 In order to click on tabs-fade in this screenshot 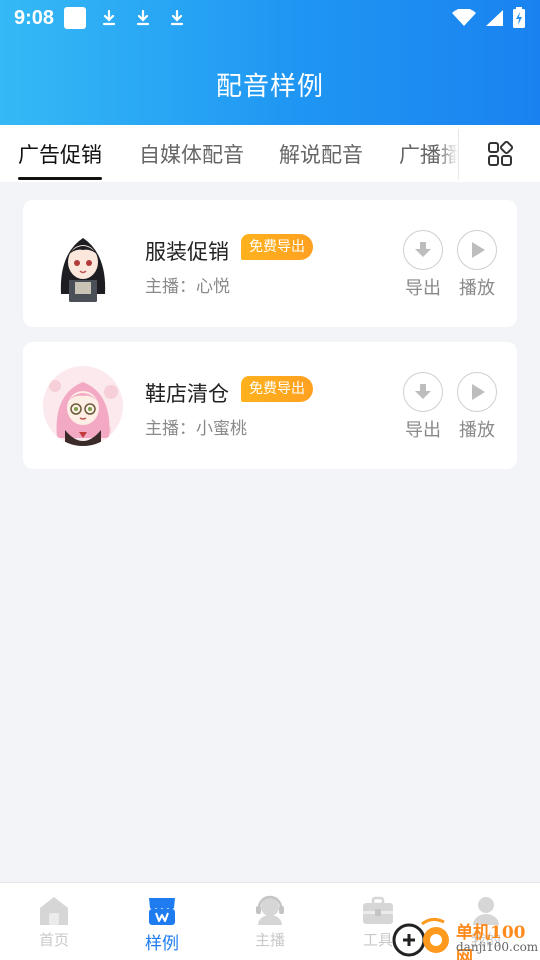, I will do `click(448, 153)`.